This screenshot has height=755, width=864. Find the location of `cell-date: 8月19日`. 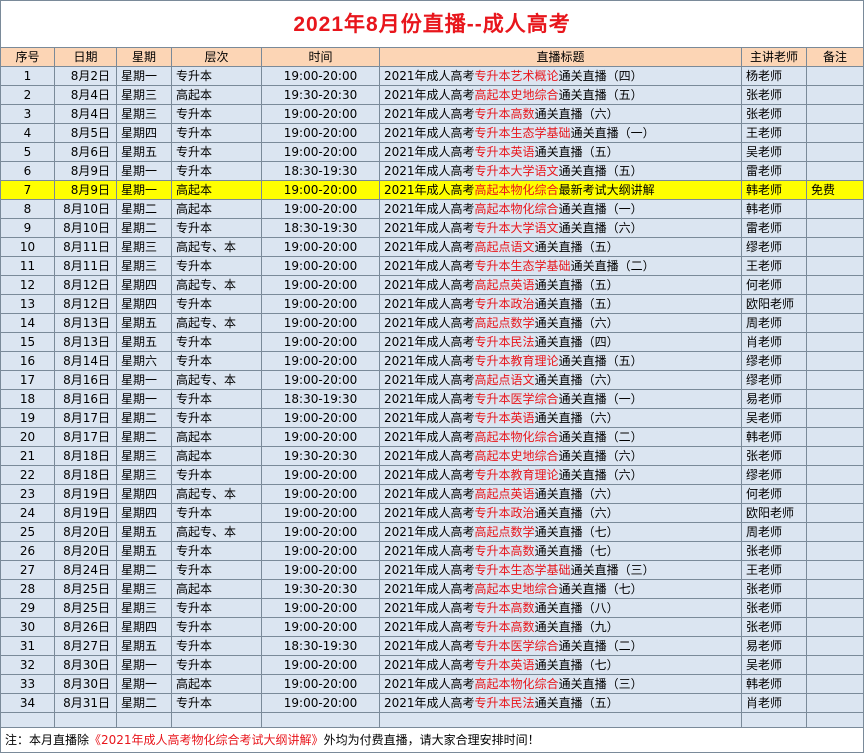

cell-date: 8月19日 is located at coordinates (85, 513).